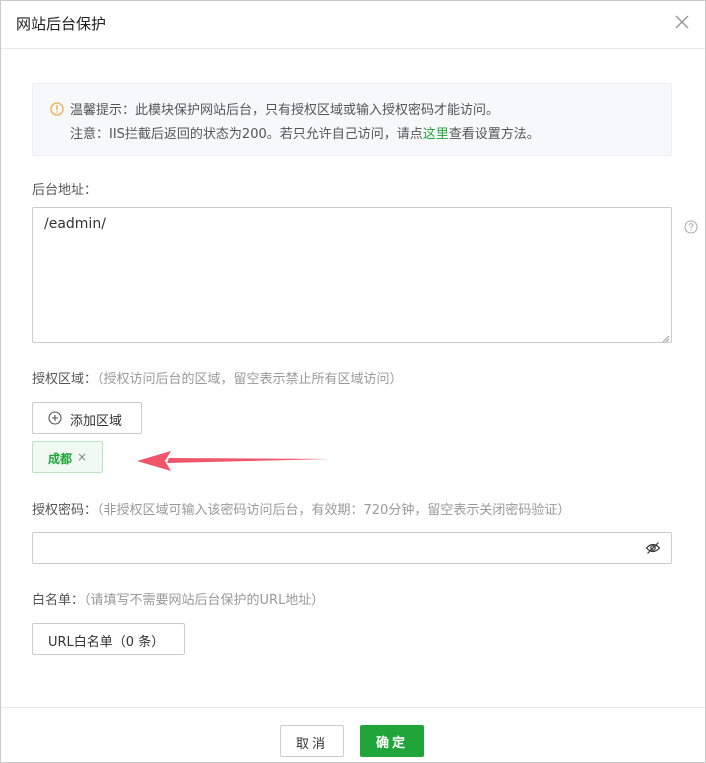 The width and height of the screenshot is (706, 763). Describe the element at coordinates (96, 421) in the screenshot. I see `add-region-label: 添加区域` at that location.